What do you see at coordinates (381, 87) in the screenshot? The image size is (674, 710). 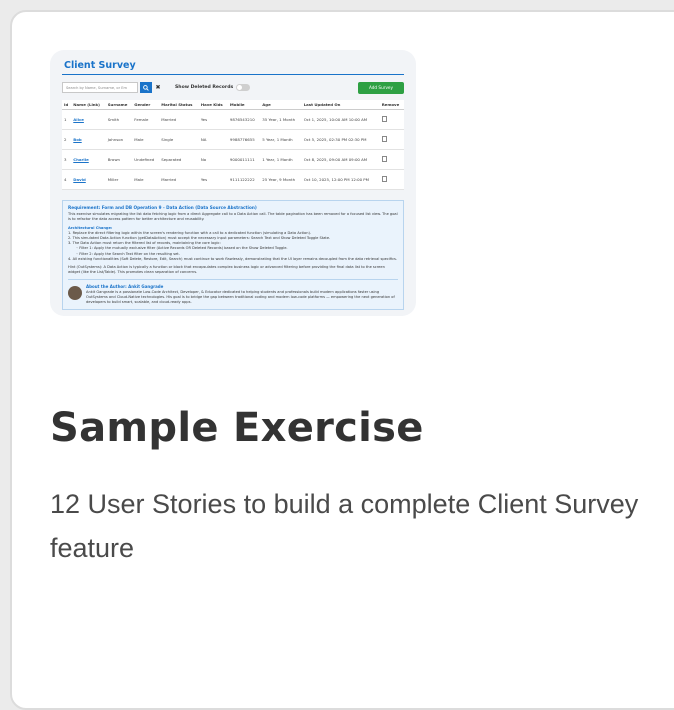 I see `thumbnail-add-button: Add Survey` at bounding box center [381, 87].